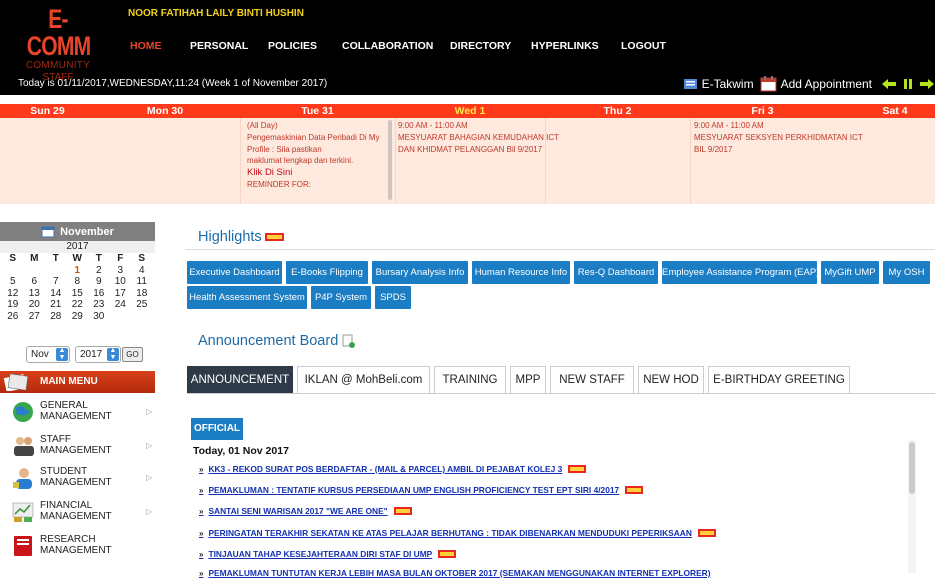  What do you see at coordinates (349, 341) in the screenshot?
I see `add-document-icon` at bounding box center [349, 341].